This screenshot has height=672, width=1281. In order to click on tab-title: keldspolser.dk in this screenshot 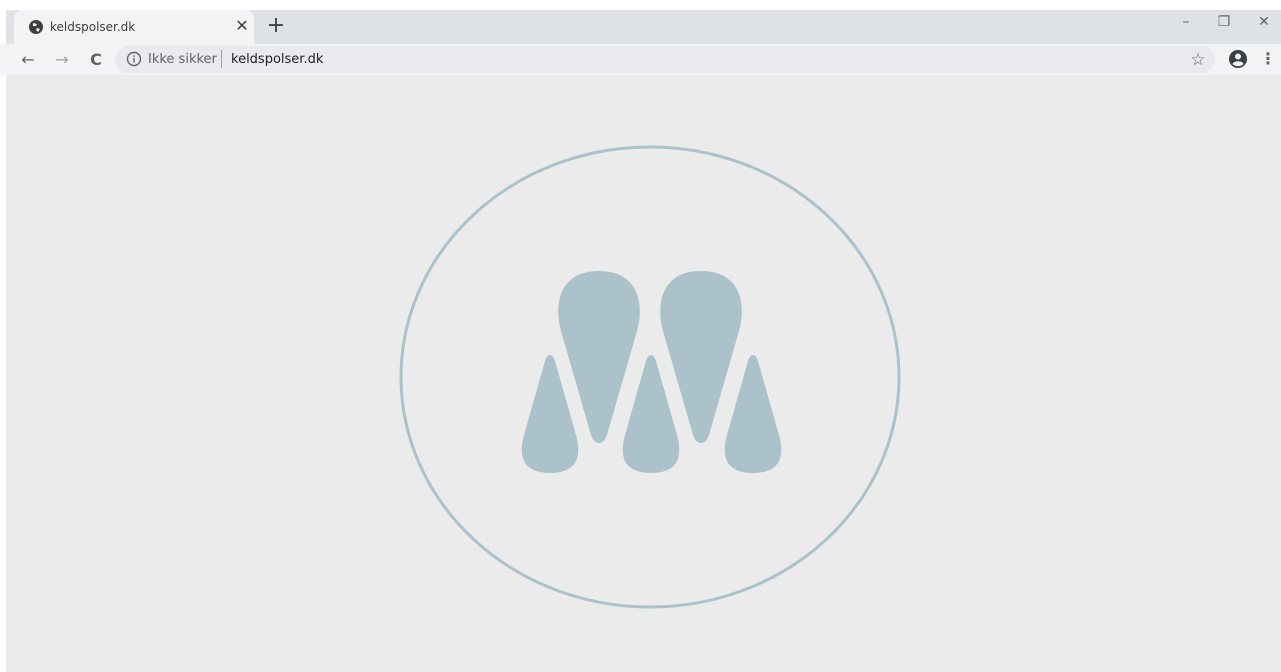, I will do `click(93, 27)`.